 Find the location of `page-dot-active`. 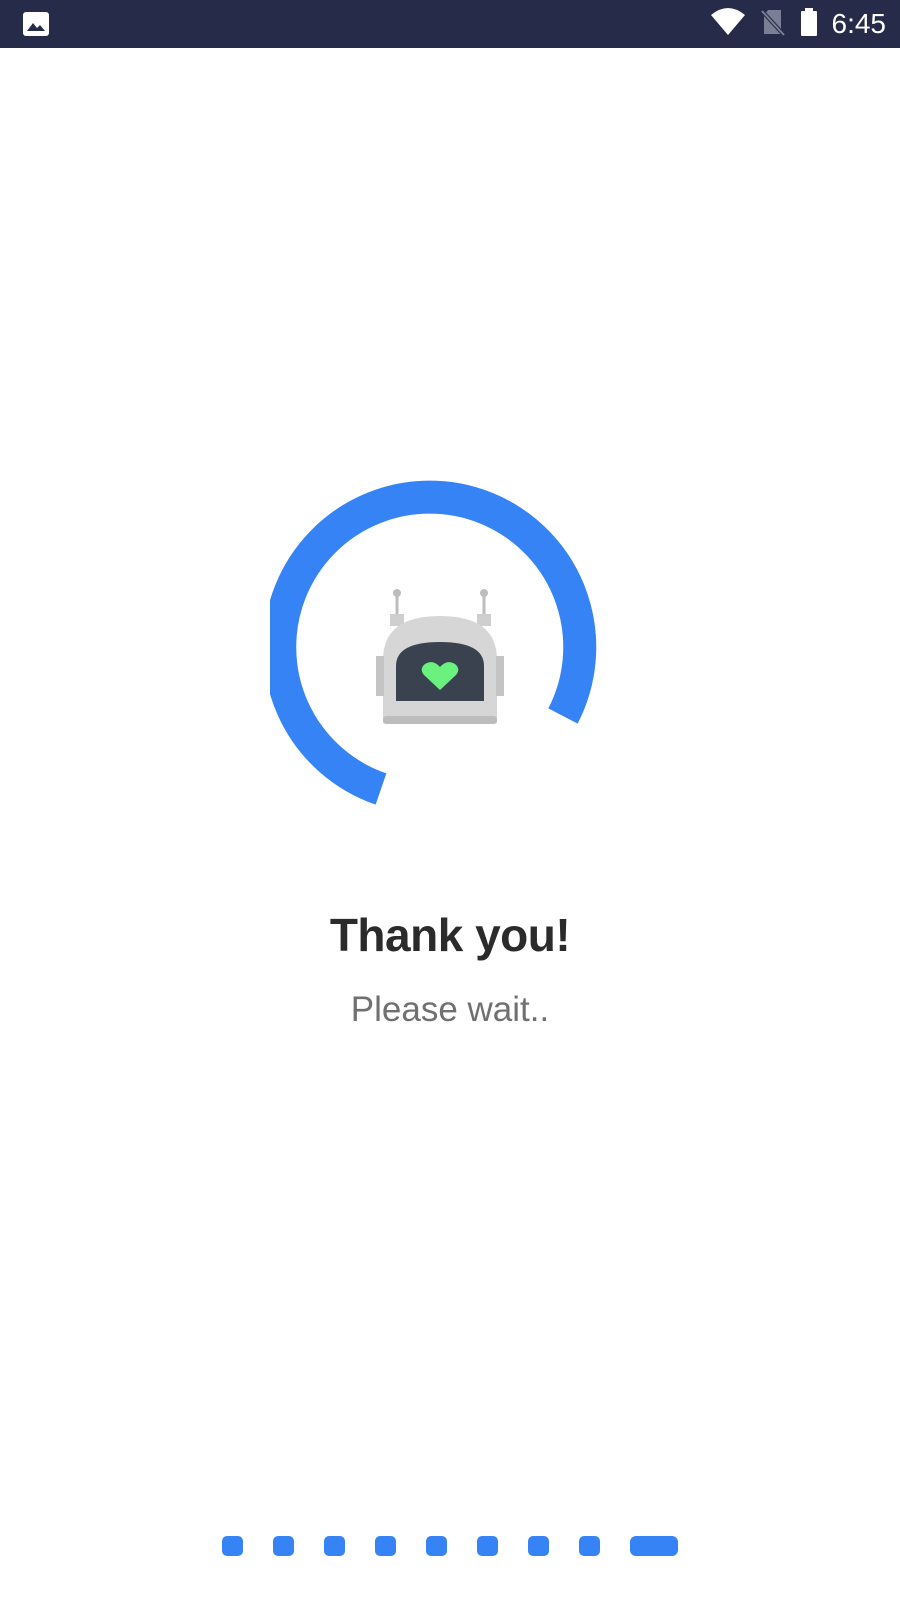

page-dot-active is located at coordinates (654, 1546).